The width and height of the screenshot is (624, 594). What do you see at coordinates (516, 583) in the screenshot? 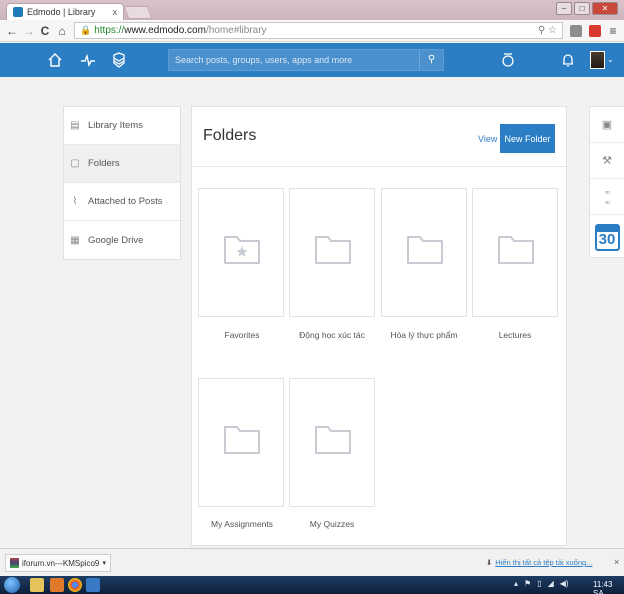
I see `tray-arrow-icon: ▴` at bounding box center [516, 583].